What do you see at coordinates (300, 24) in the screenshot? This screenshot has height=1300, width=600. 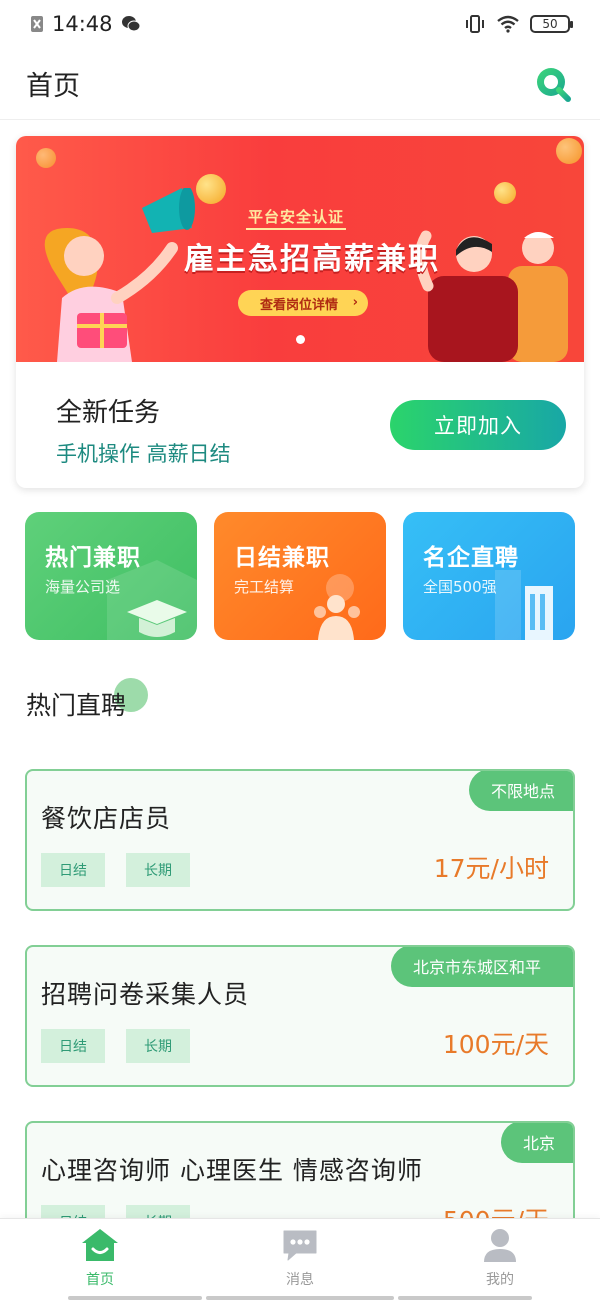 I see `status-bar: 14:48 50` at bounding box center [300, 24].